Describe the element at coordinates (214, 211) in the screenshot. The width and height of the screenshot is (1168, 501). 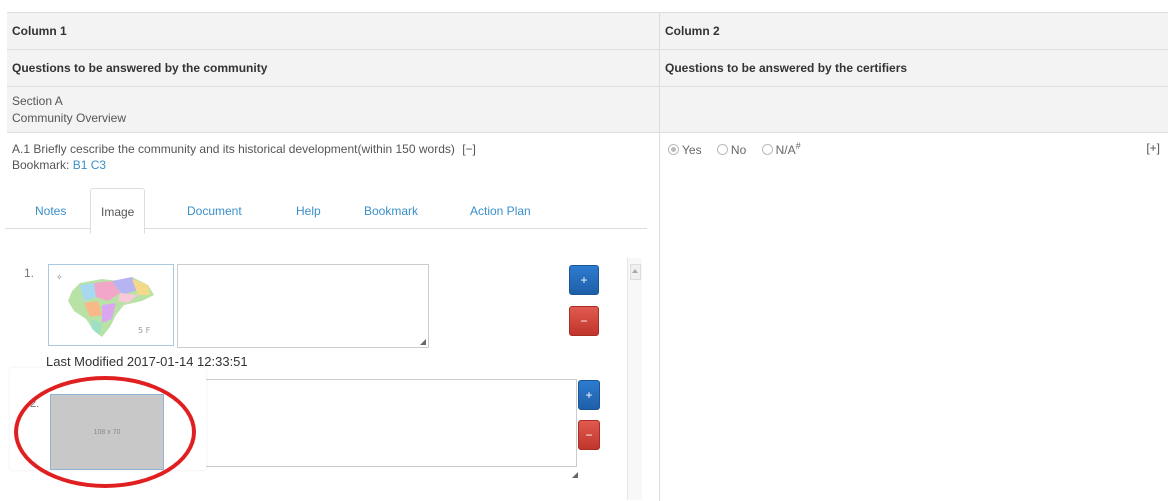
I see `tab-document: Document` at that location.